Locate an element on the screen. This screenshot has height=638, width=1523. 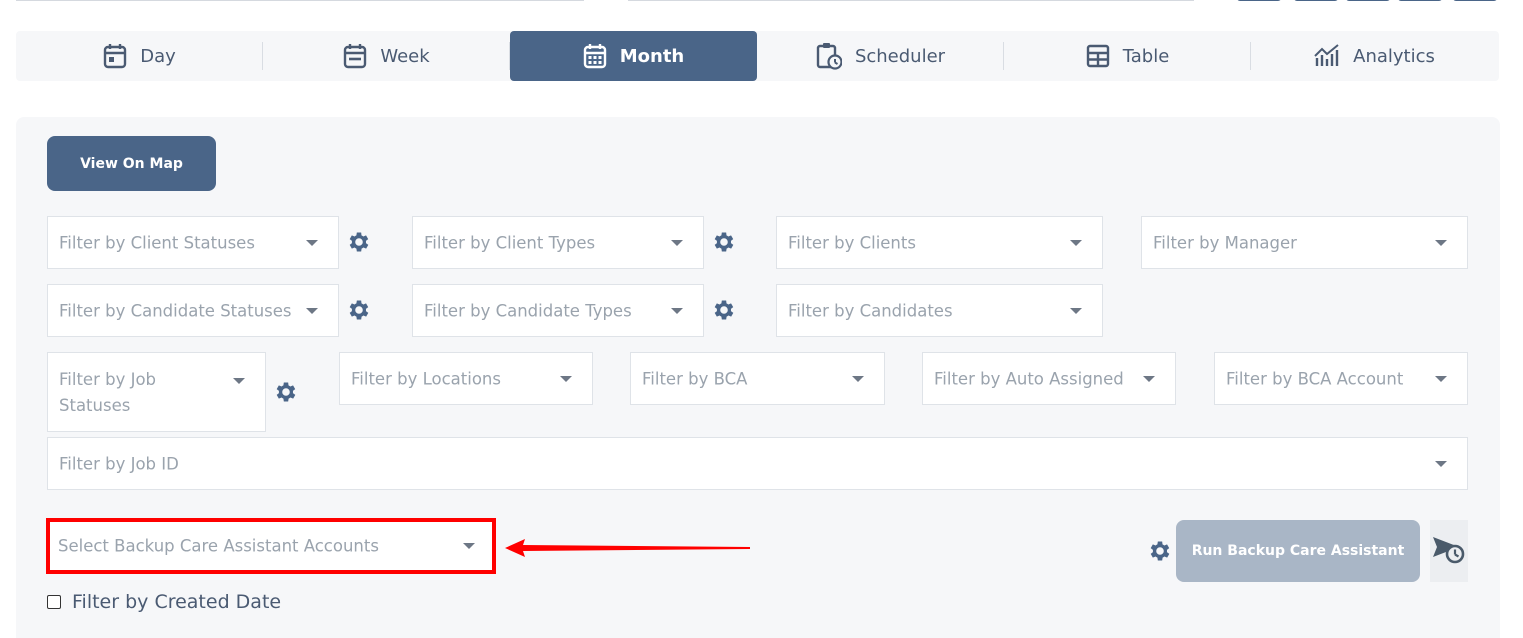
tab-label: Scheduler is located at coordinates (900, 56).